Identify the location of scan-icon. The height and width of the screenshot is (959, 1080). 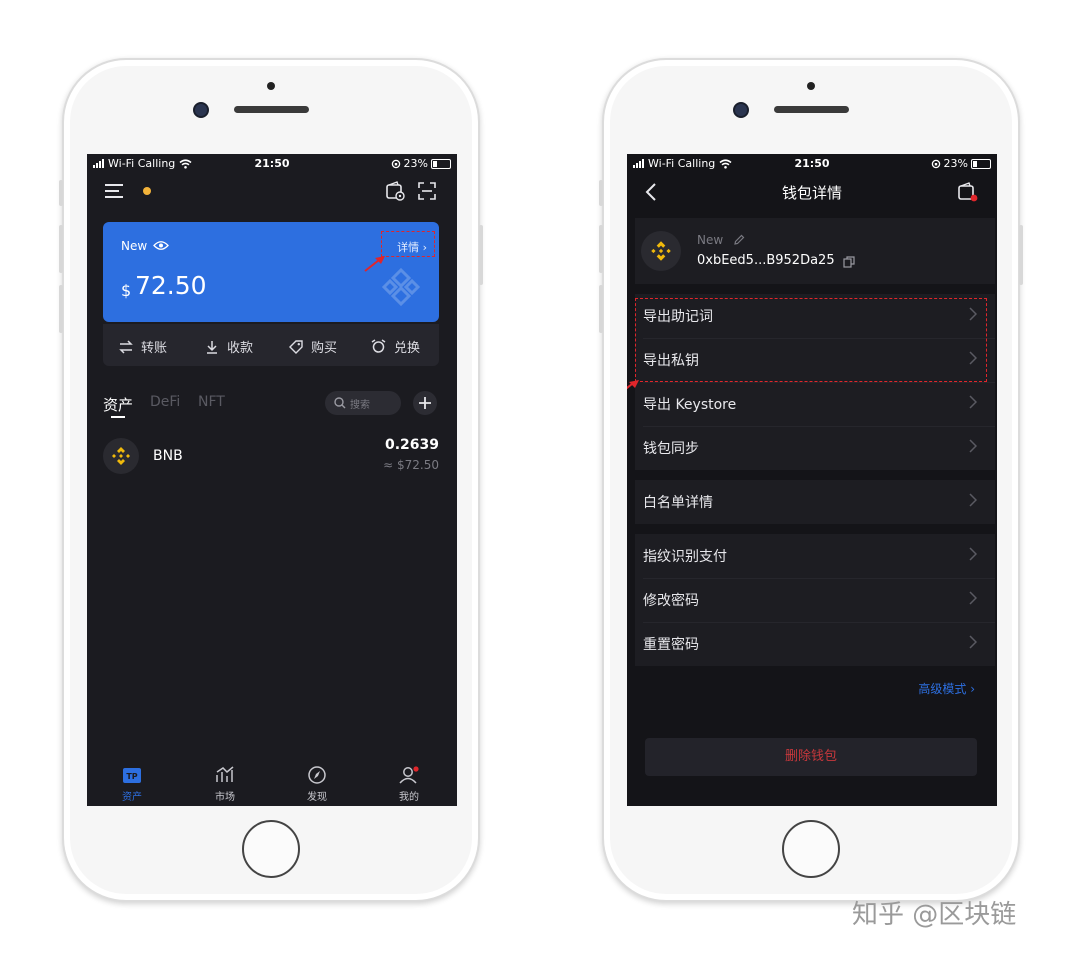
(427, 191).